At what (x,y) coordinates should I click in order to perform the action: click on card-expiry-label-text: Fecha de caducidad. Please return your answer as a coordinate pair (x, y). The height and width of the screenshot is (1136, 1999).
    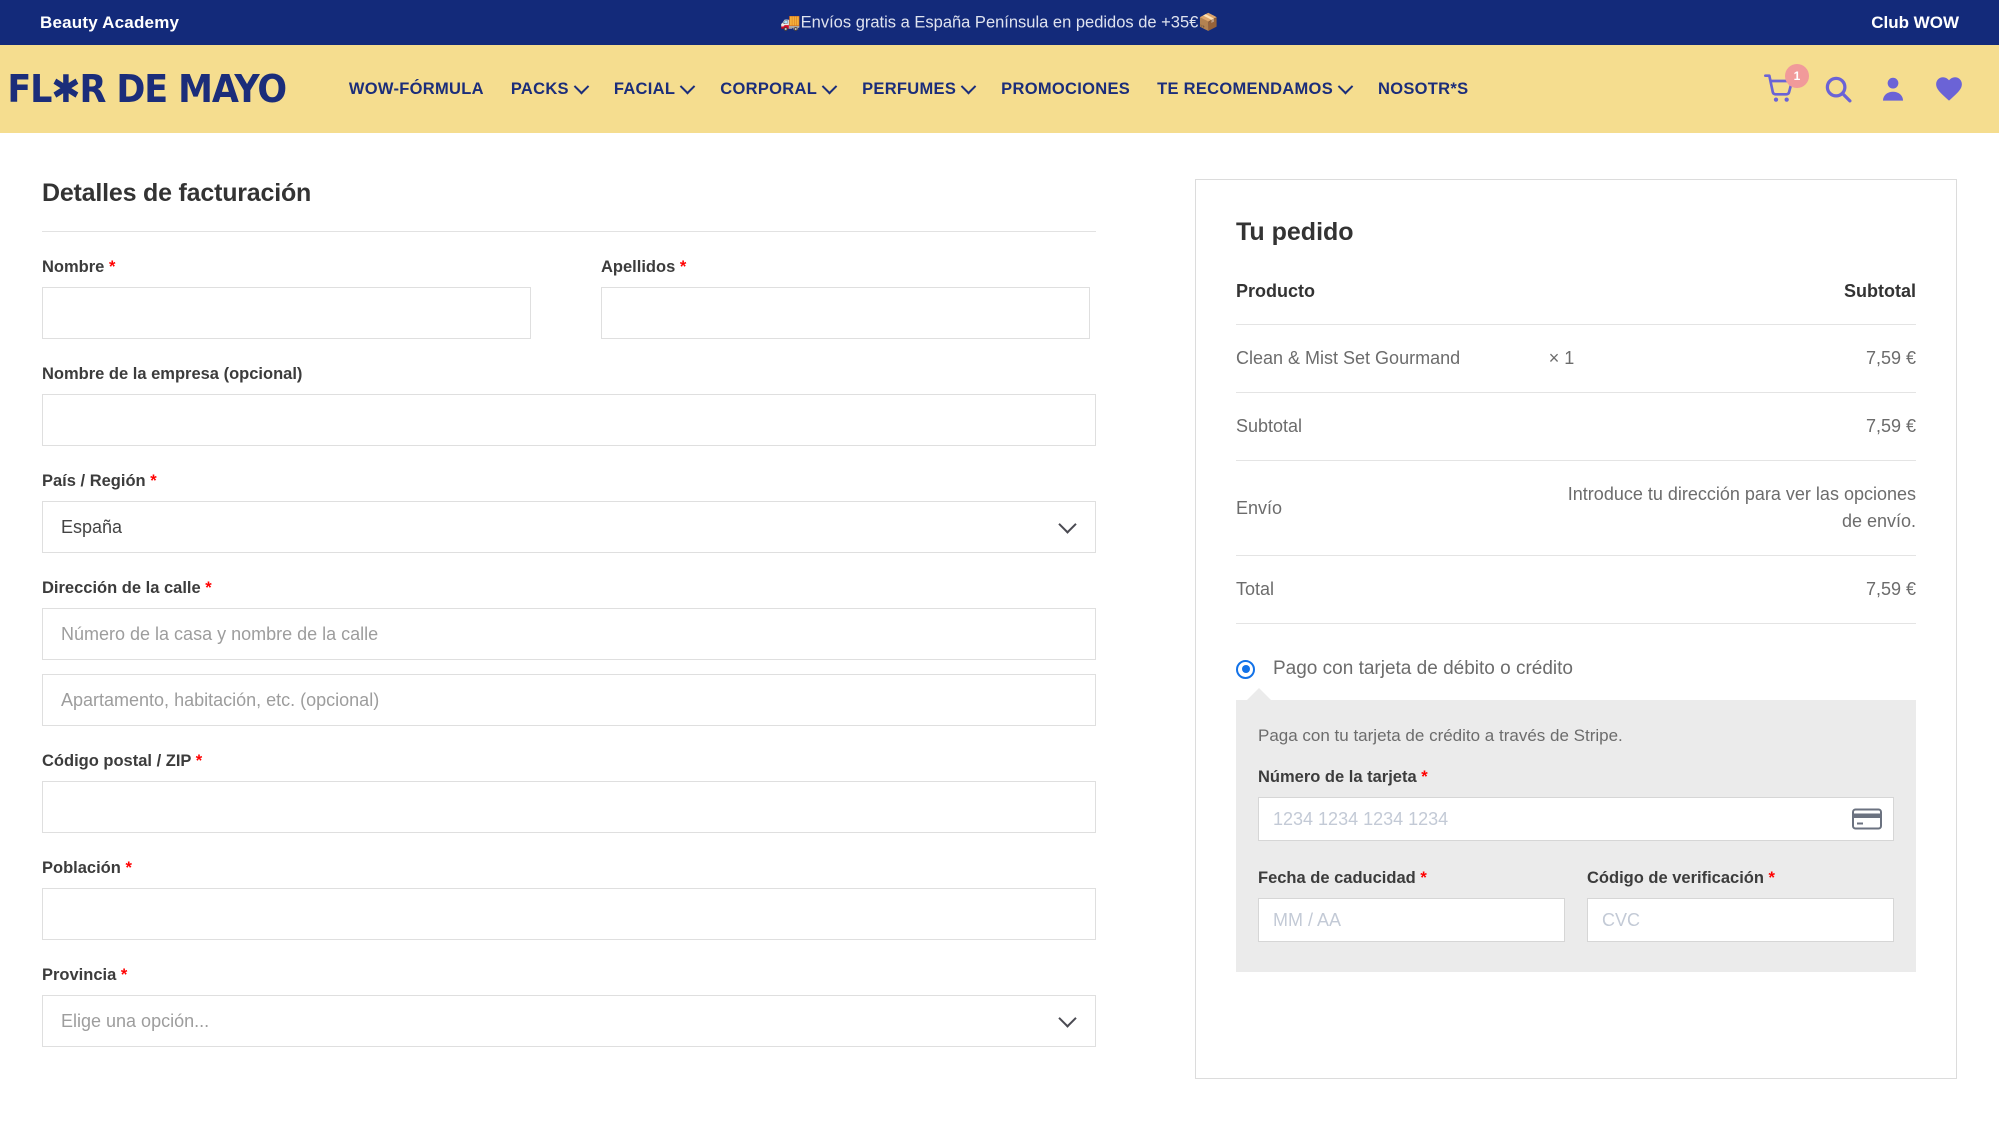
    Looking at the image, I should click on (1337, 878).